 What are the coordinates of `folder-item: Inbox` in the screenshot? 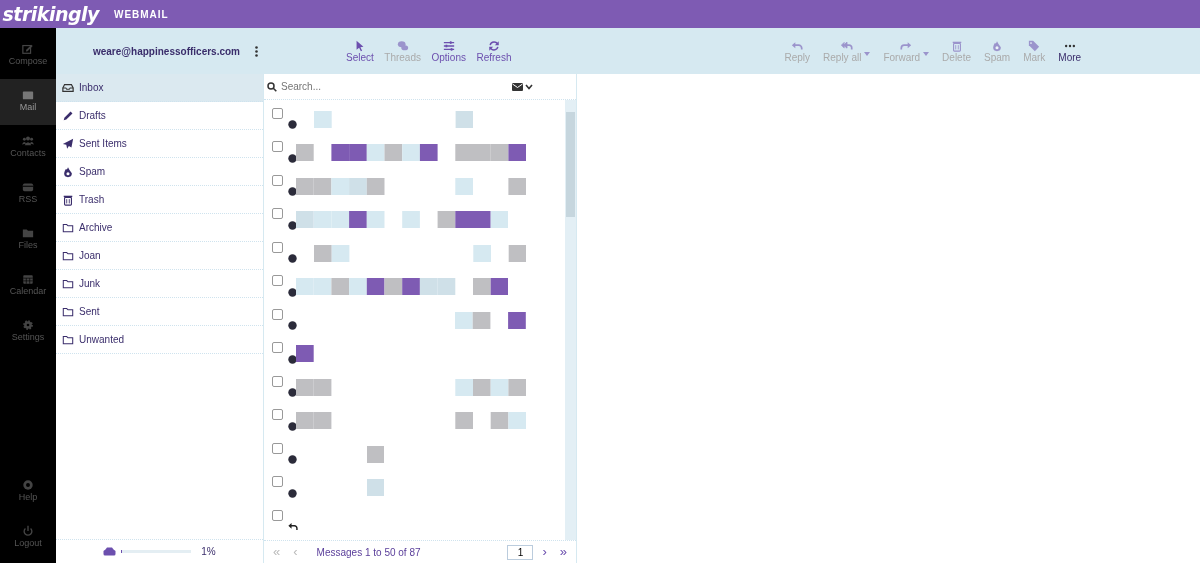 It's located at (159, 88).